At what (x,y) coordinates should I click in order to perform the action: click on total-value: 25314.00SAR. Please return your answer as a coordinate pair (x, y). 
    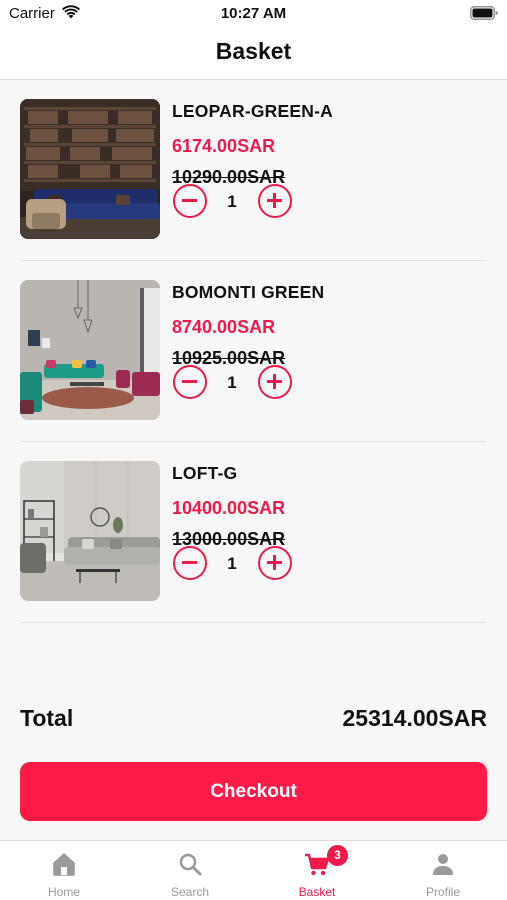
    Looking at the image, I should click on (415, 718).